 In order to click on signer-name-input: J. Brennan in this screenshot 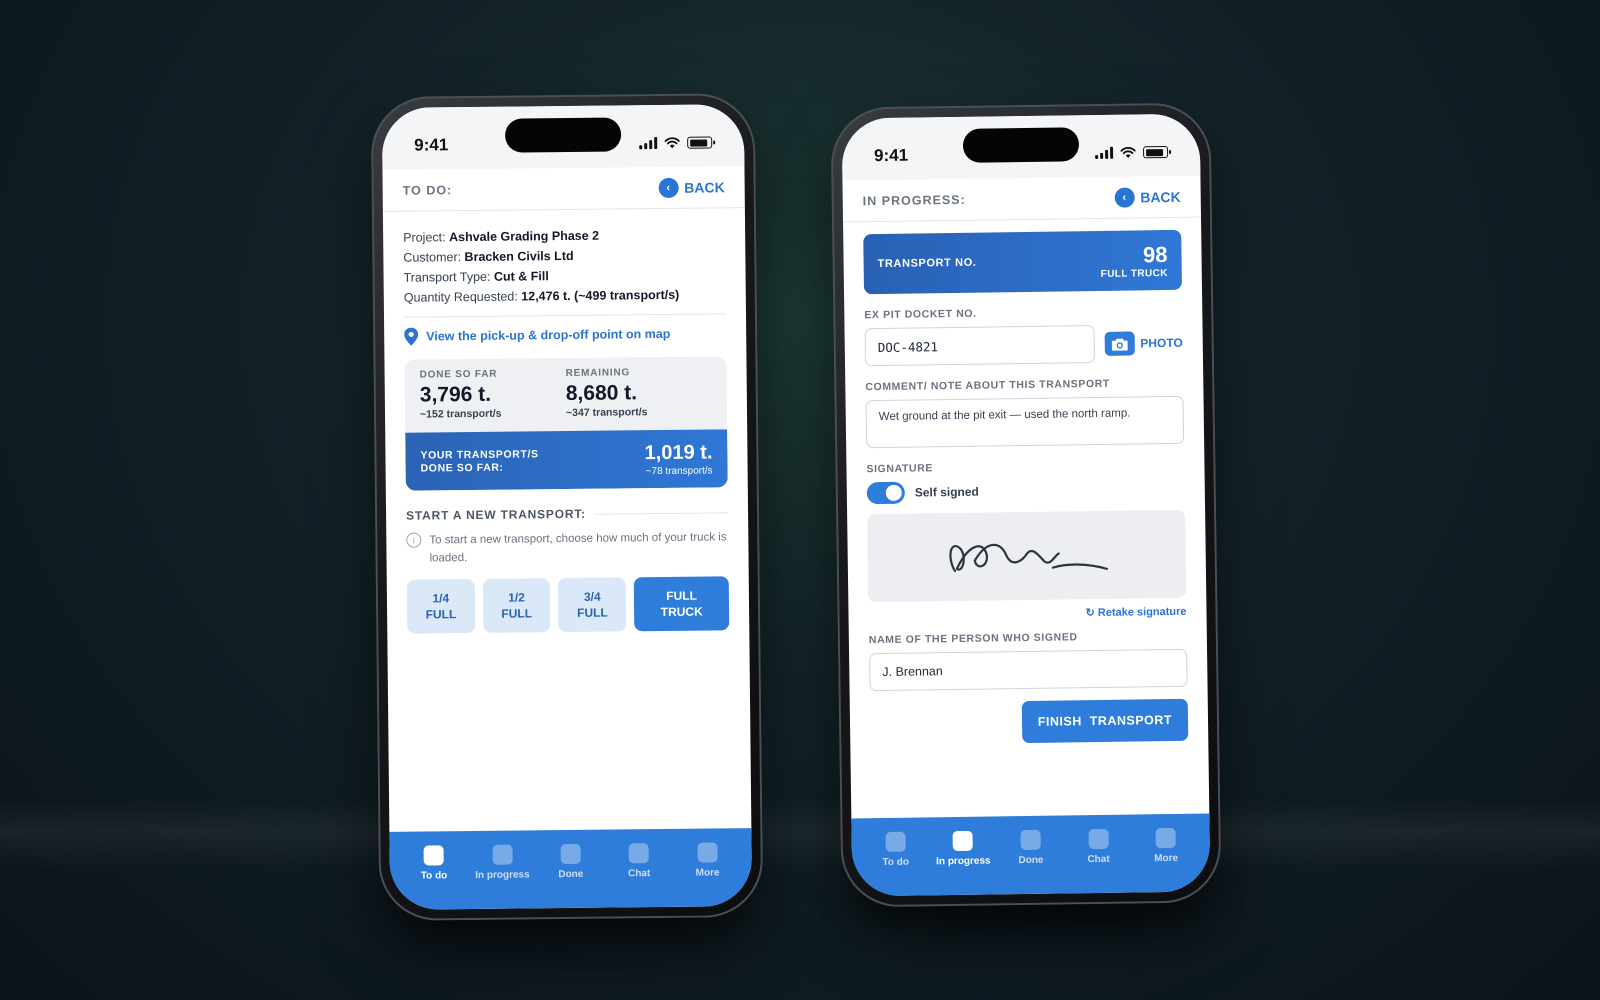, I will do `click(1028, 670)`.